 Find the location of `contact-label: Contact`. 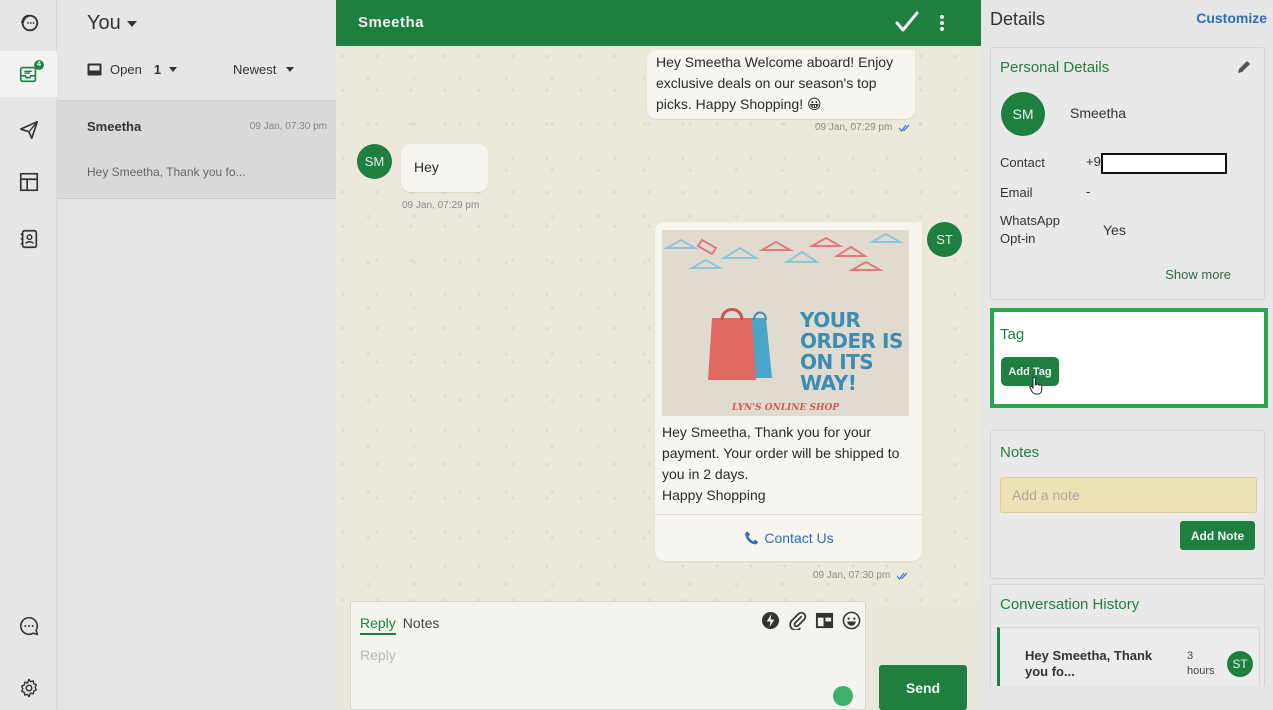

contact-label: Contact is located at coordinates (1022, 162).